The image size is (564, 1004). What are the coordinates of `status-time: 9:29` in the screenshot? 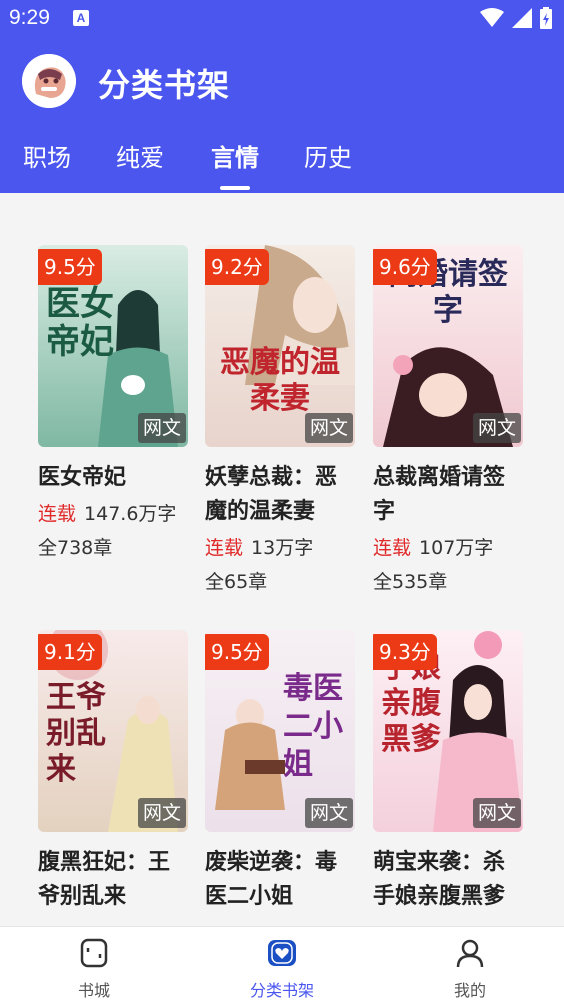 It's located at (29, 17).